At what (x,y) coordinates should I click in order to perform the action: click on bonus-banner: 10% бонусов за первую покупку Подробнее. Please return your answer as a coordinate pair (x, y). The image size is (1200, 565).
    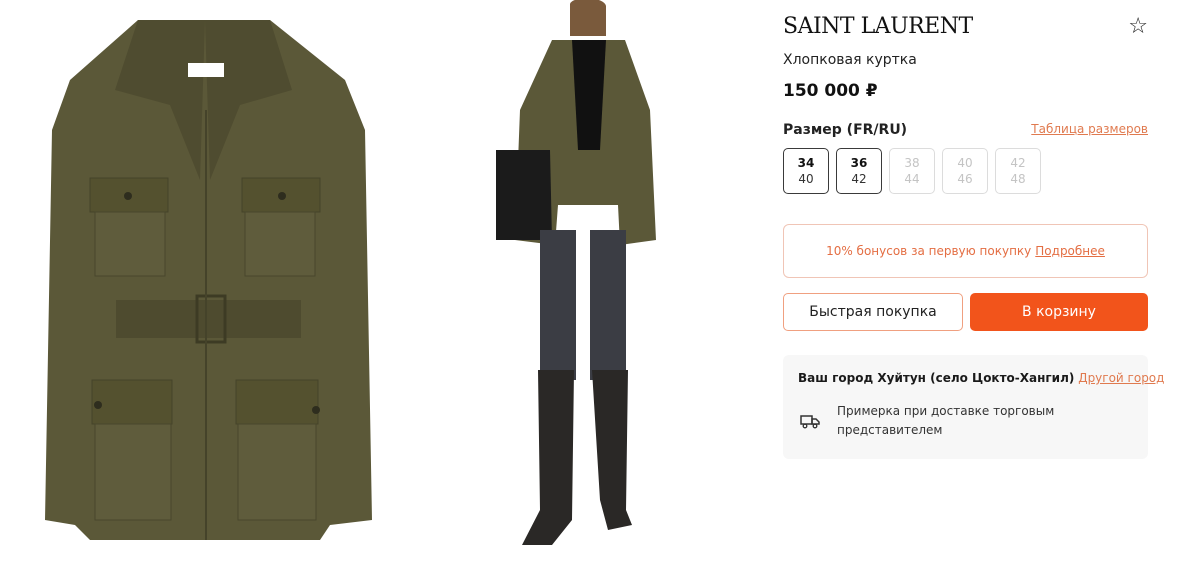
    Looking at the image, I should click on (965, 251).